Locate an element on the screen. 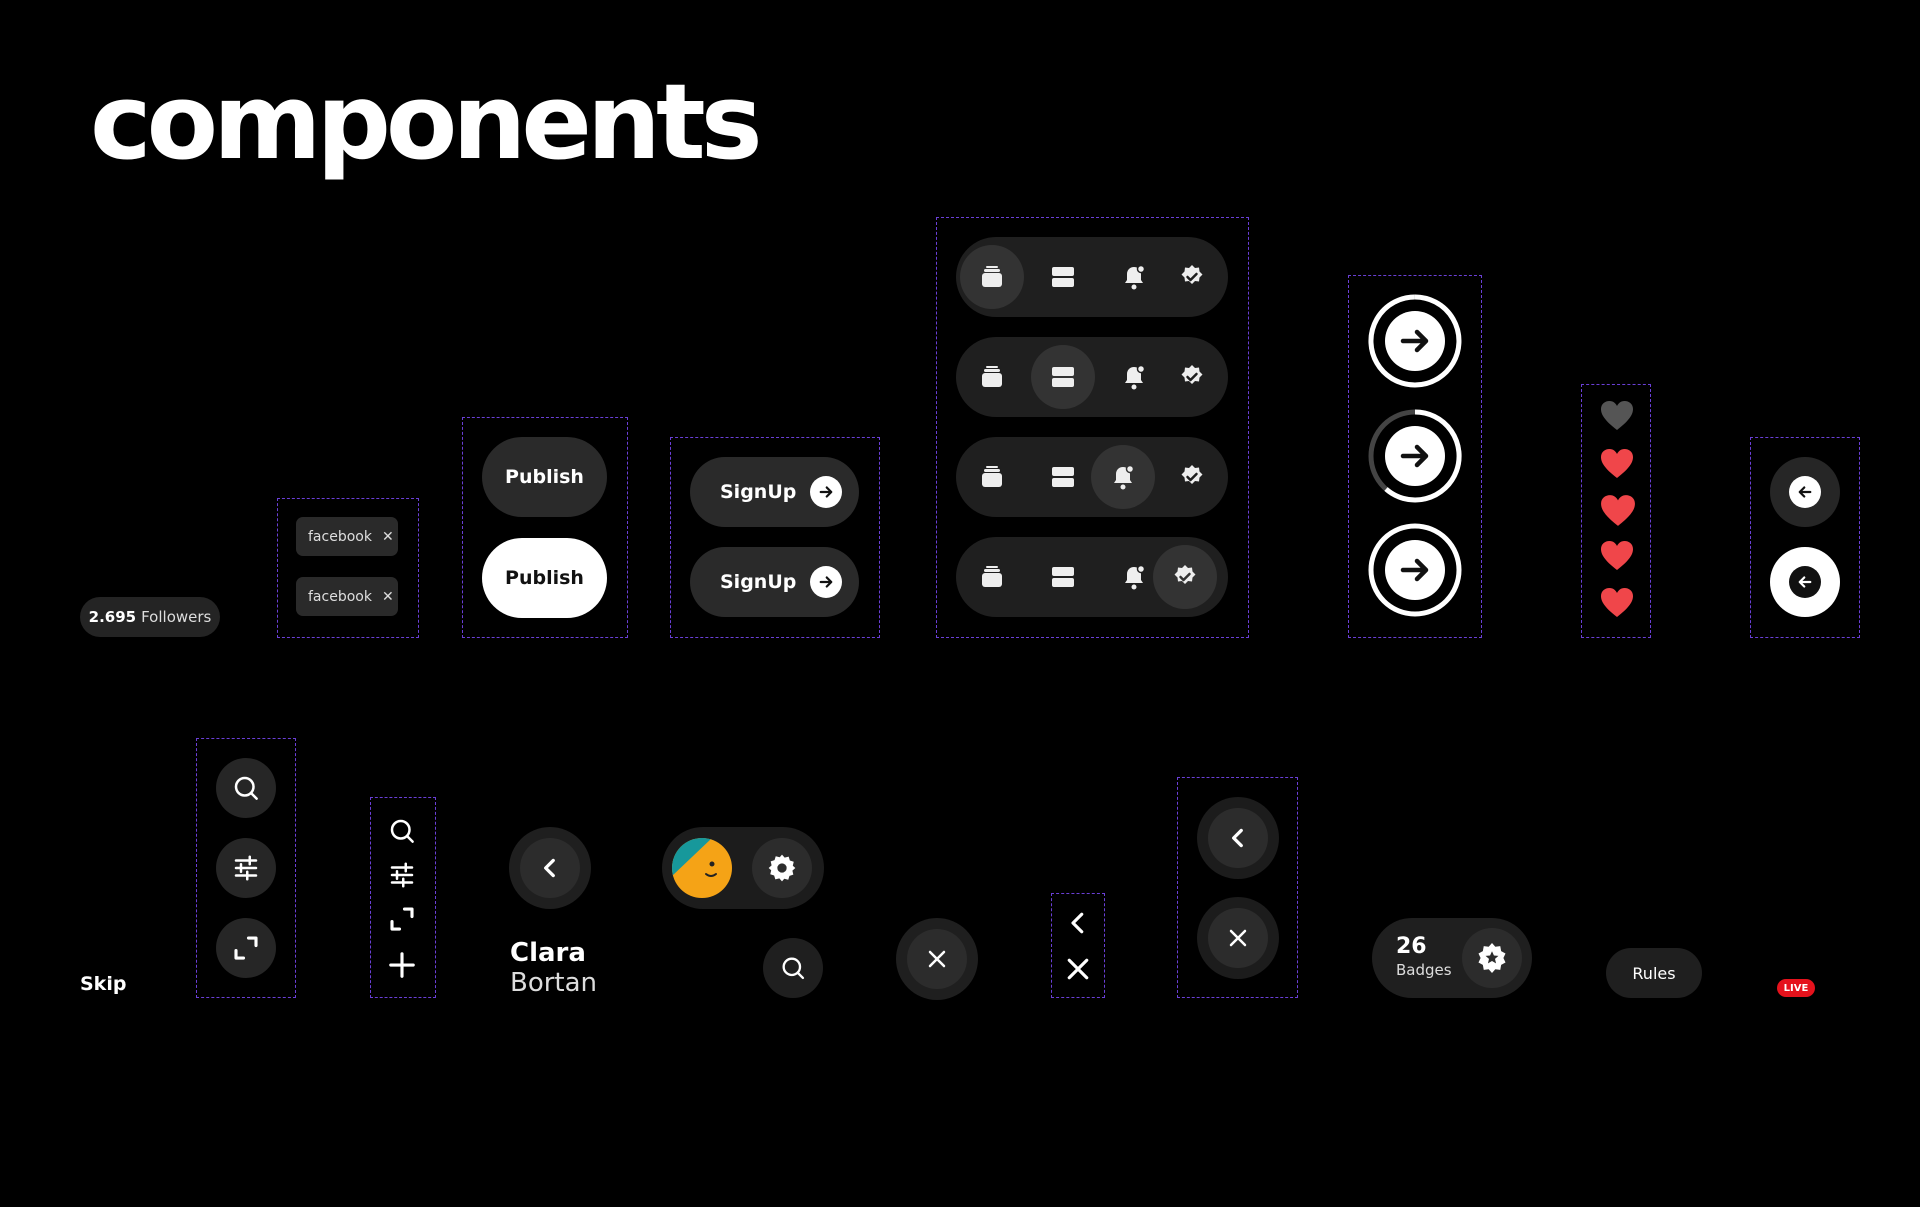 This screenshot has width=1920, height=1207. user-last-name: Bortan is located at coordinates (554, 983).